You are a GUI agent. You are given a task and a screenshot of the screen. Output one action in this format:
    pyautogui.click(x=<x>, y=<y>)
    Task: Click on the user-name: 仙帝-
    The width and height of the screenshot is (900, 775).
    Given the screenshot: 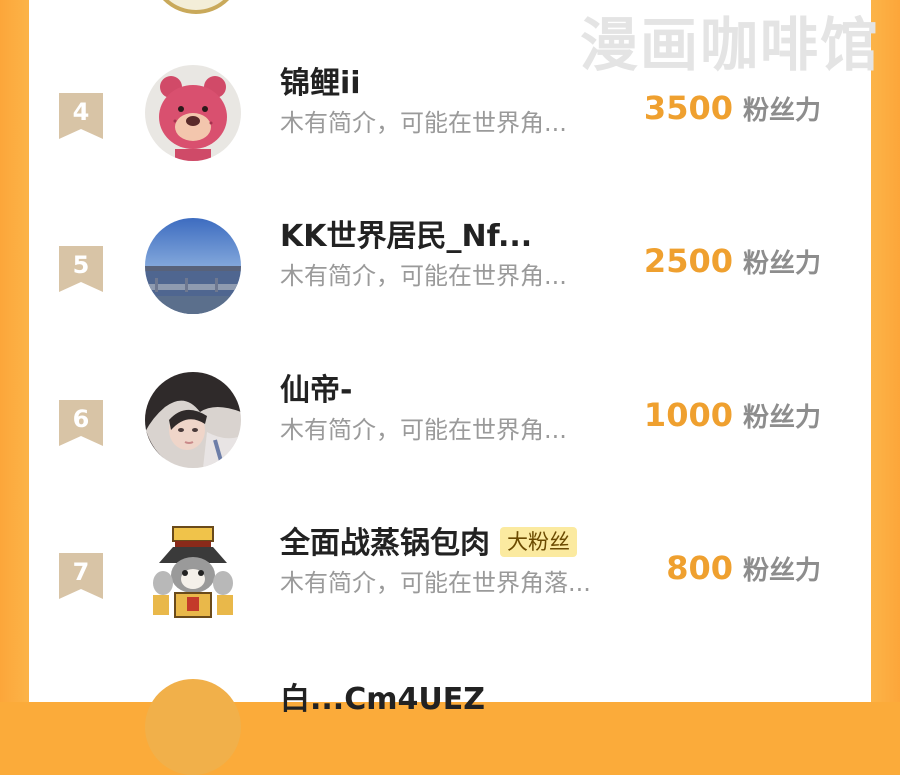 What is the action you would take?
    pyautogui.click(x=316, y=391)
    